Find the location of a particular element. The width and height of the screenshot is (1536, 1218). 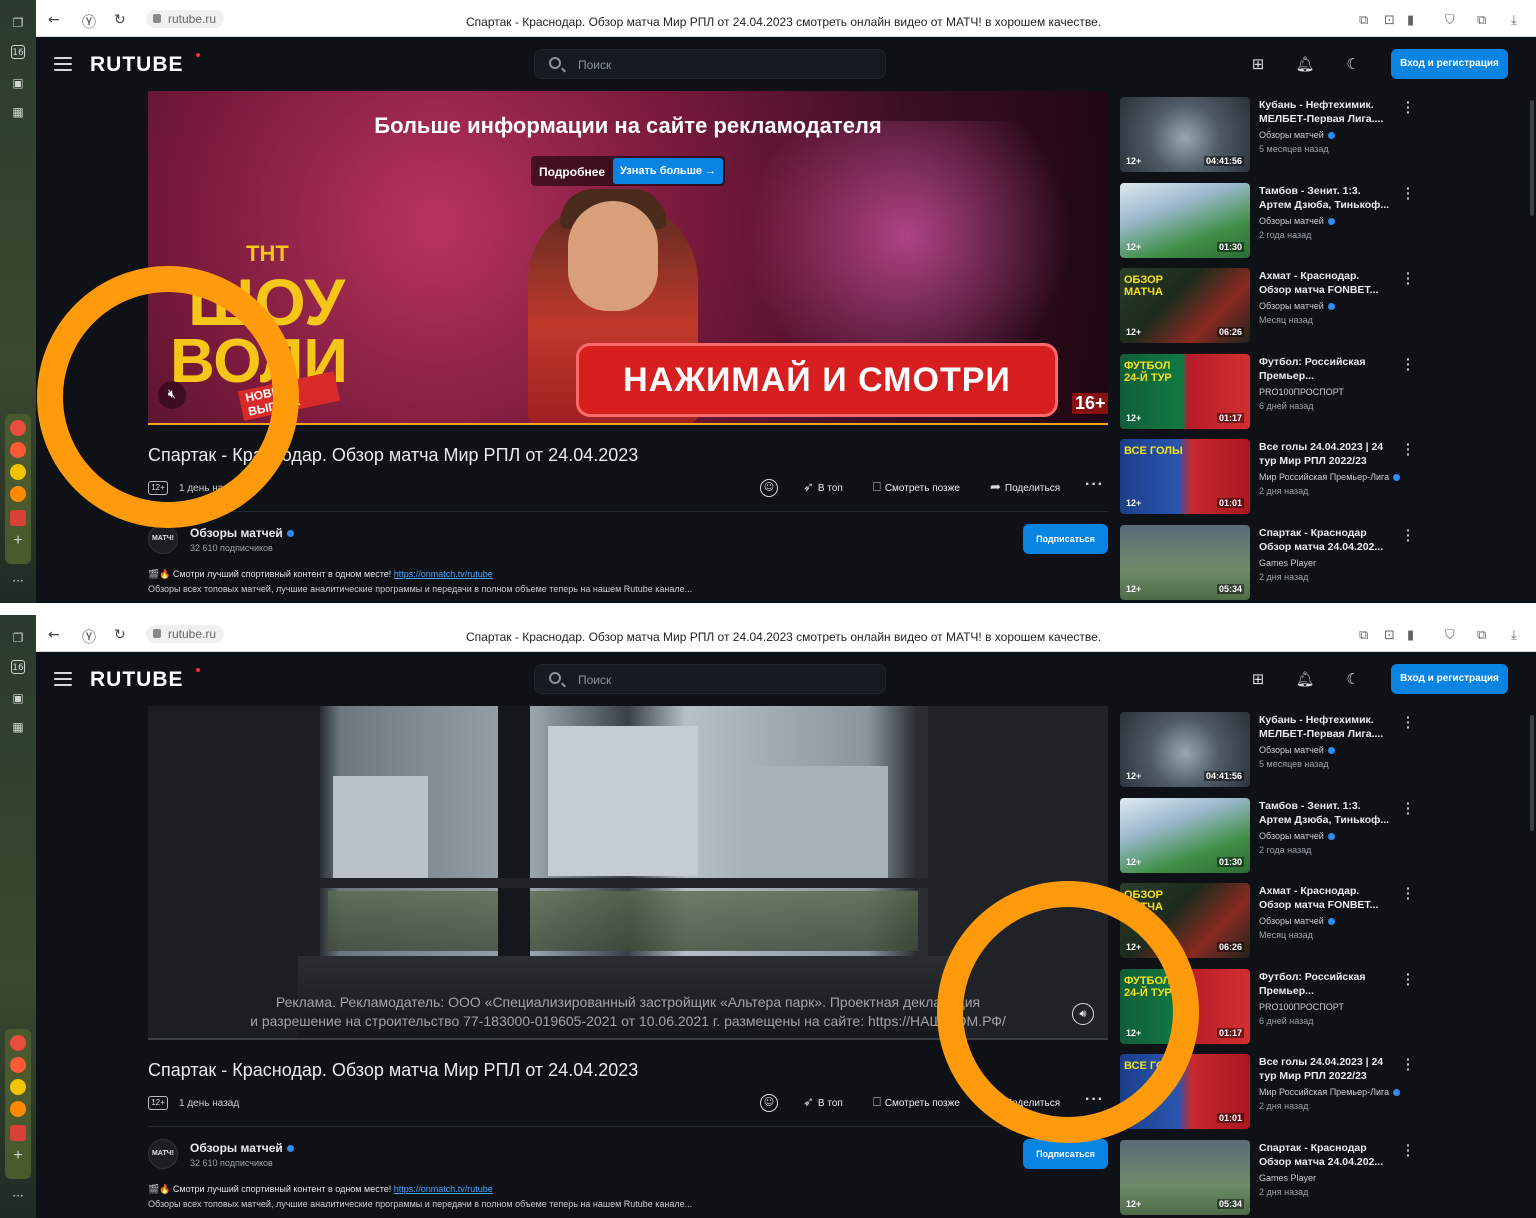

download-icon: ⤓ is located at coordinates (1514, 20).